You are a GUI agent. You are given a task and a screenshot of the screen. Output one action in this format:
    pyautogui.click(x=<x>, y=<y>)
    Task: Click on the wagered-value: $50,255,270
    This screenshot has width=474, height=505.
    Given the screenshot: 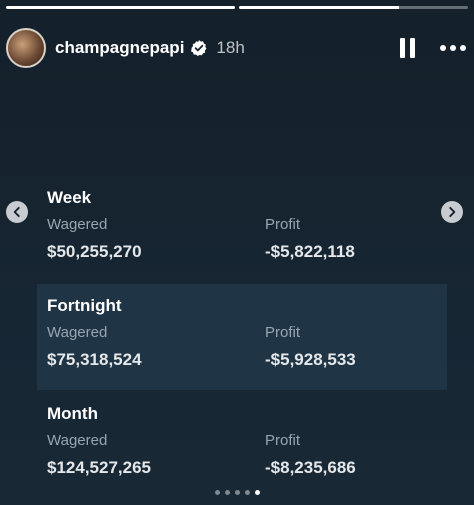 What is the action you would take?
    pyautogui.click(x=94, y=251)
    